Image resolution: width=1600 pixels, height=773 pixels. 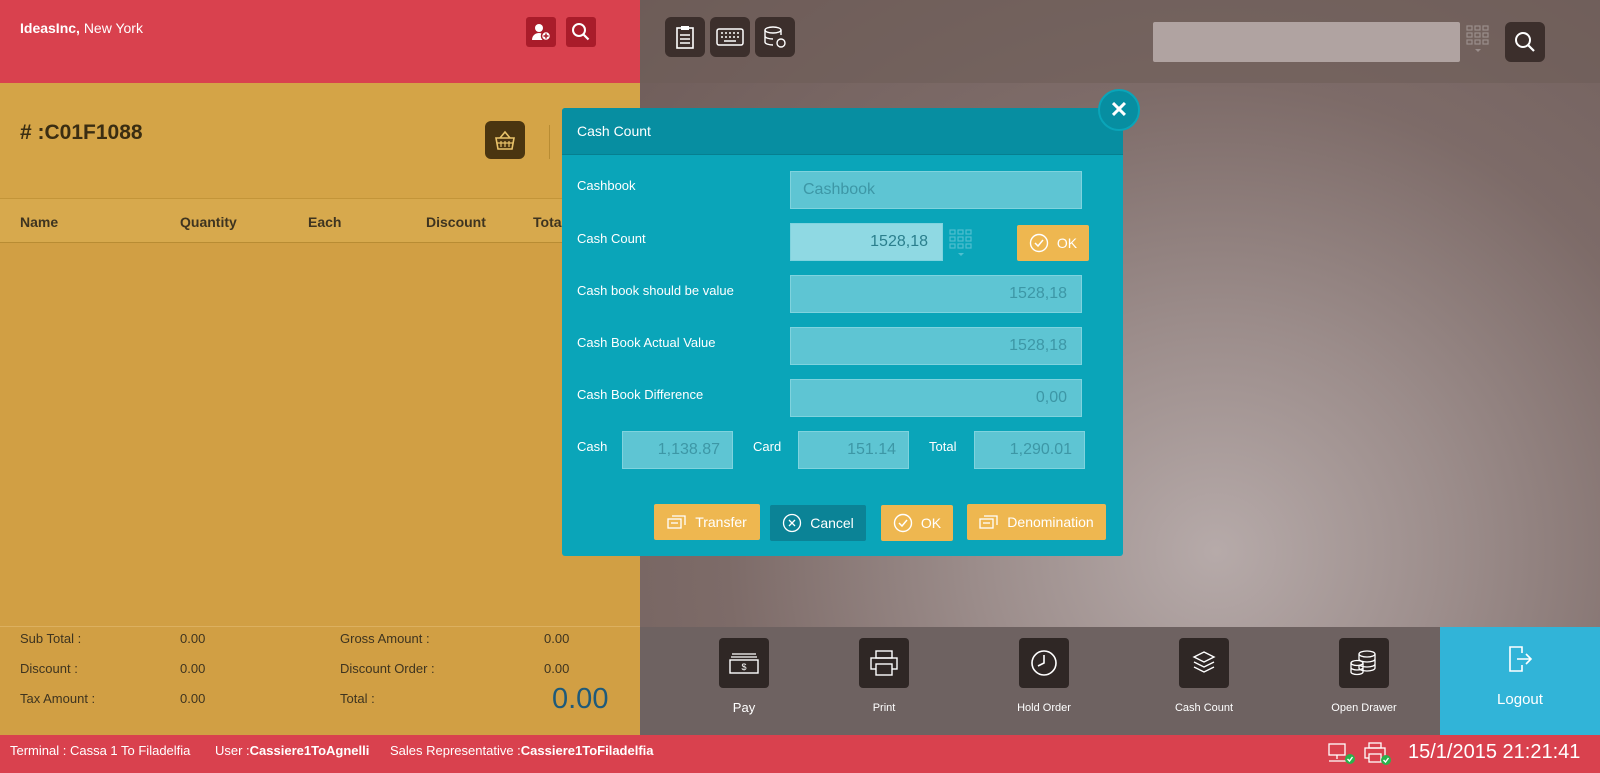 What do you see at coordinates (1364, 708) in the screenshot?
I see `open-drawer-label: Open Drawer` at bounding box center [1364, 708].